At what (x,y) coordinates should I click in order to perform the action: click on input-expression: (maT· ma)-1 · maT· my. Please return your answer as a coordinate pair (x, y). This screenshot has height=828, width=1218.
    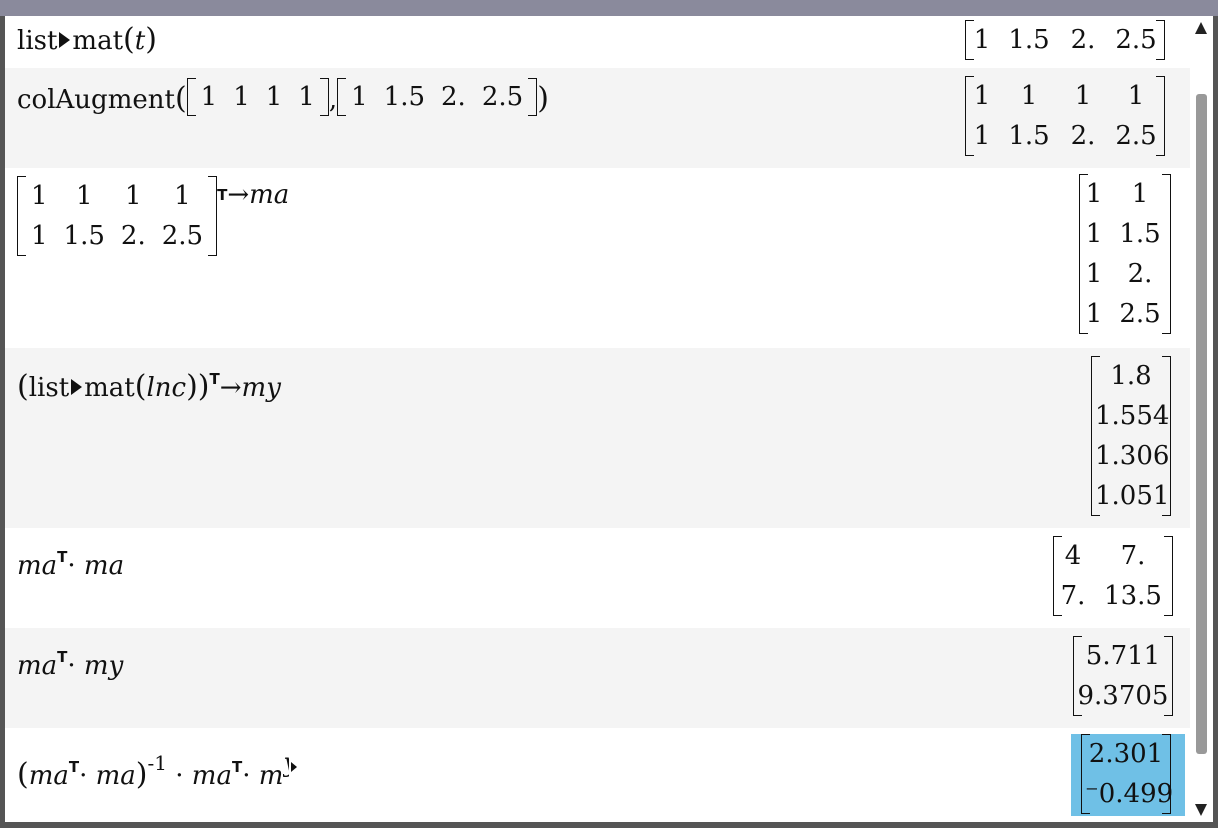
    Looking at the image, I should click on (158, 769).